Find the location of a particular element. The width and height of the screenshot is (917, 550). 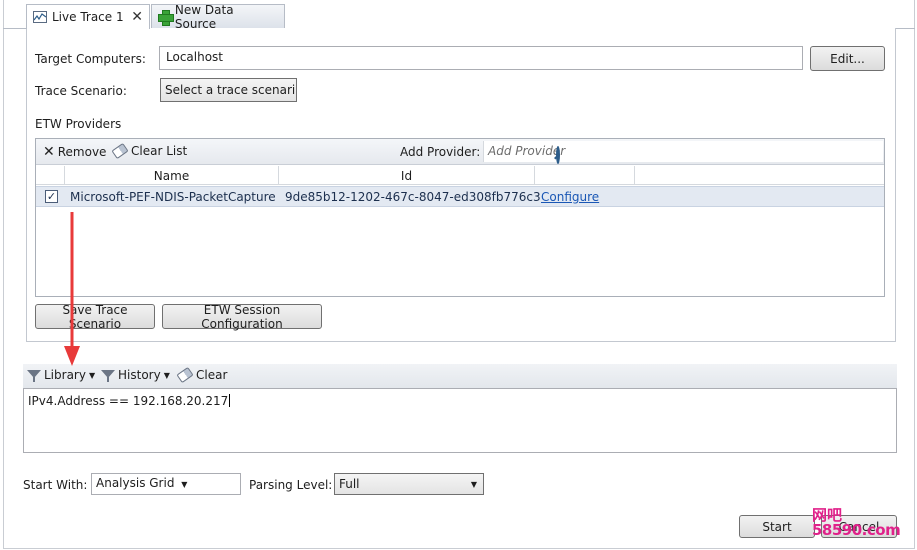

start-button: Start is located at coordinates (777, 526).